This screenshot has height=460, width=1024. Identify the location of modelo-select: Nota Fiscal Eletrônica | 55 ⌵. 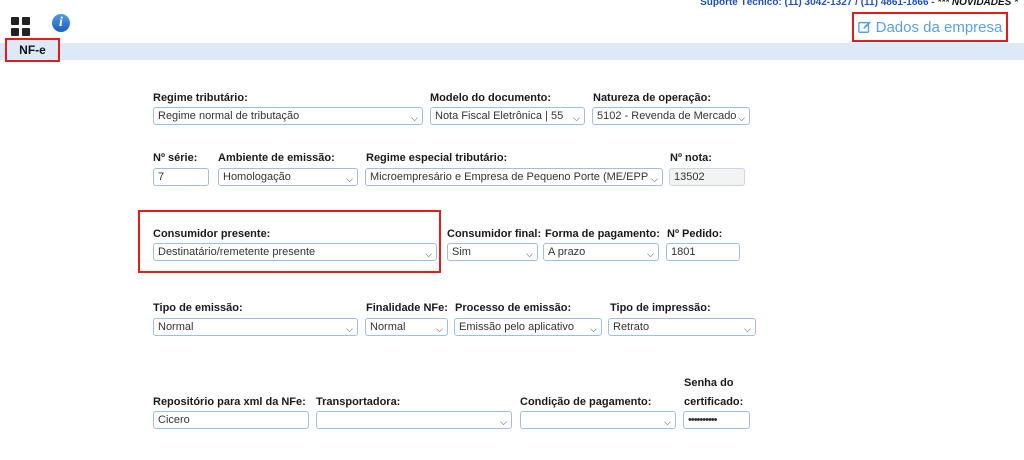
(507, 116).